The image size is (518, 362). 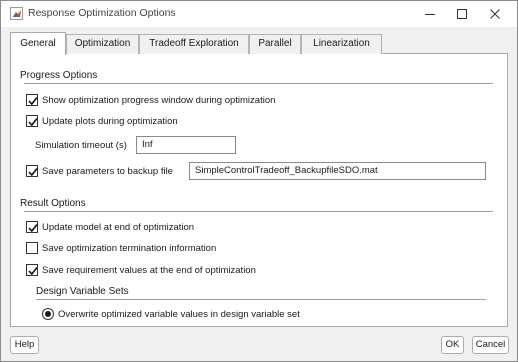 What do you see at coordinates (275, 44) in the screenshot?
I see `tab-parallel: Parallel` at bounding box center [275, 44].